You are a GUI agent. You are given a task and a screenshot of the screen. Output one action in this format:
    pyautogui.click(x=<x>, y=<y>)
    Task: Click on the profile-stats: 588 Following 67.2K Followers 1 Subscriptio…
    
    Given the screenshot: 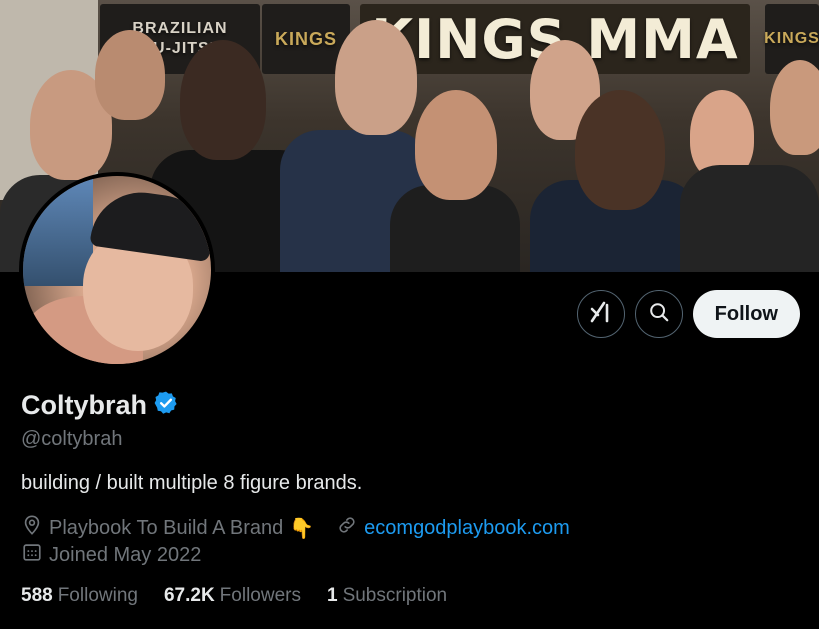 What is the action you would take?
    pyautogui.click(x=234, y=596)
    